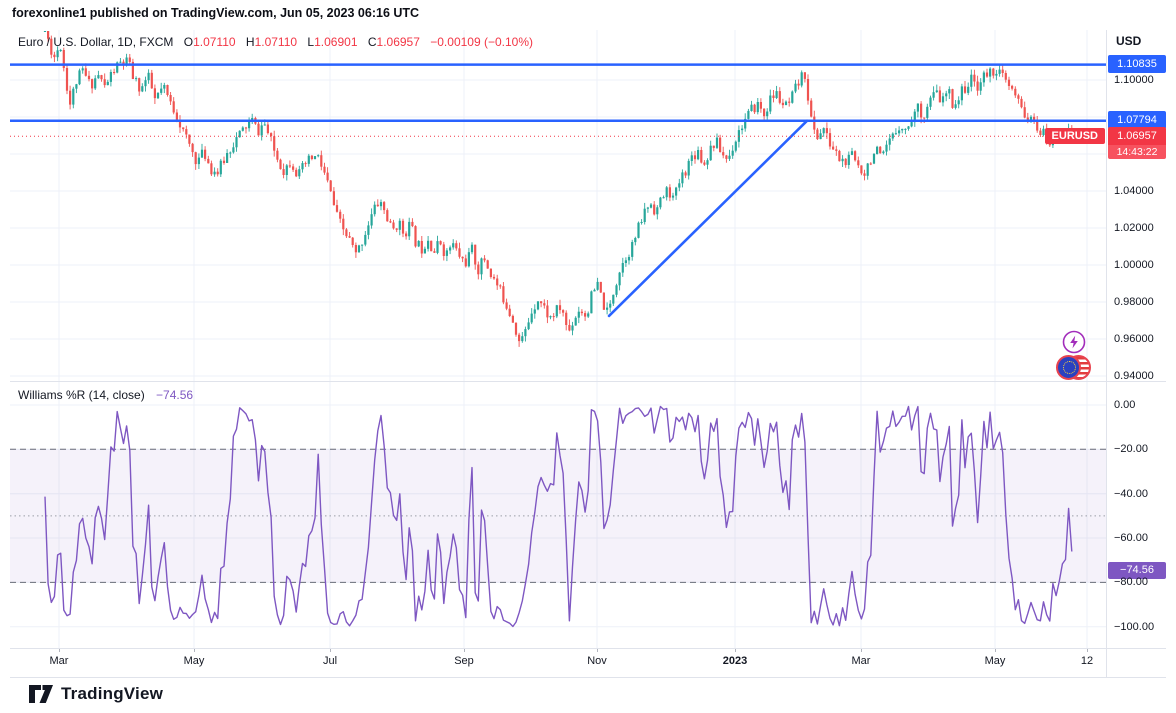 This screenshot has height=713, width=1176. I want to click on indicator-legend: Williams %R (14, close) −74.56, so click(105, 395).